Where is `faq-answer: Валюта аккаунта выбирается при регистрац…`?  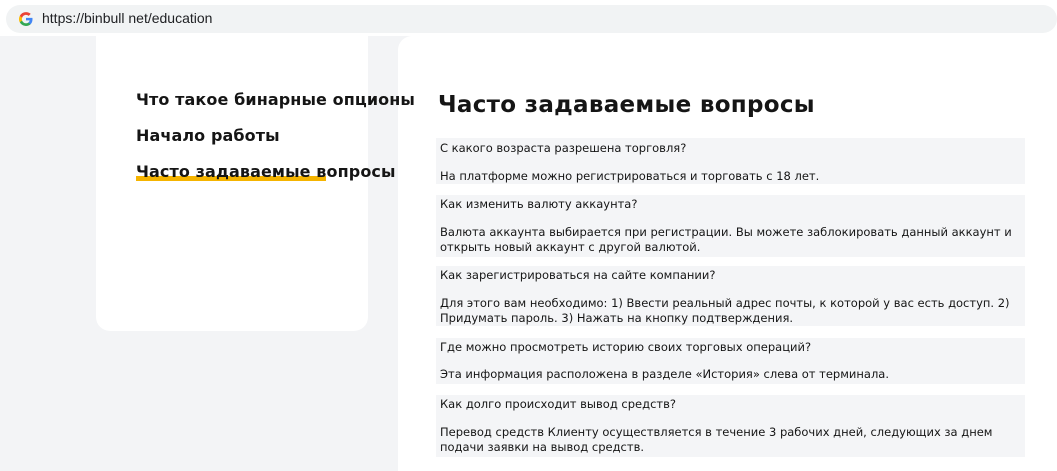
faq-answer: Валюта аккаунта выбирается при регистрац… is located at coordinates (726, 239).